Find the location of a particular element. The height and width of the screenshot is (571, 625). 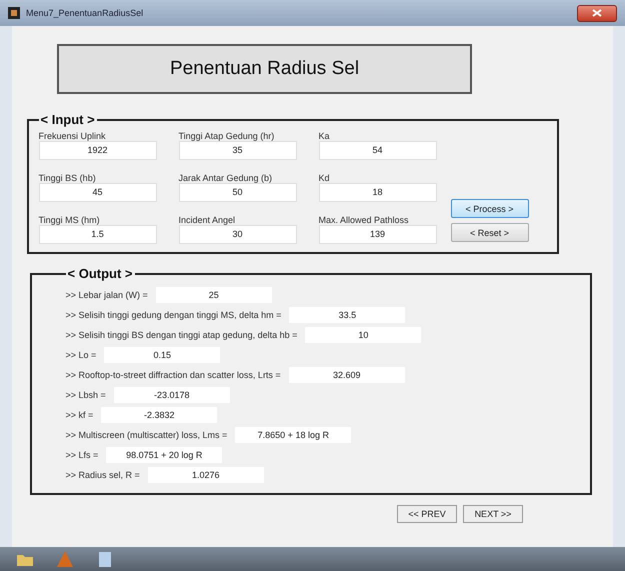

output-label: >> Multiscreen (multiscatter) loss, Lms = is located at coordinates (147, 435).